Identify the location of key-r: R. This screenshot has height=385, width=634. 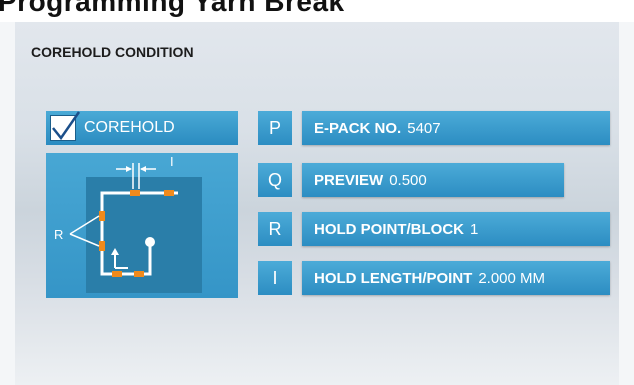
(275, 229).